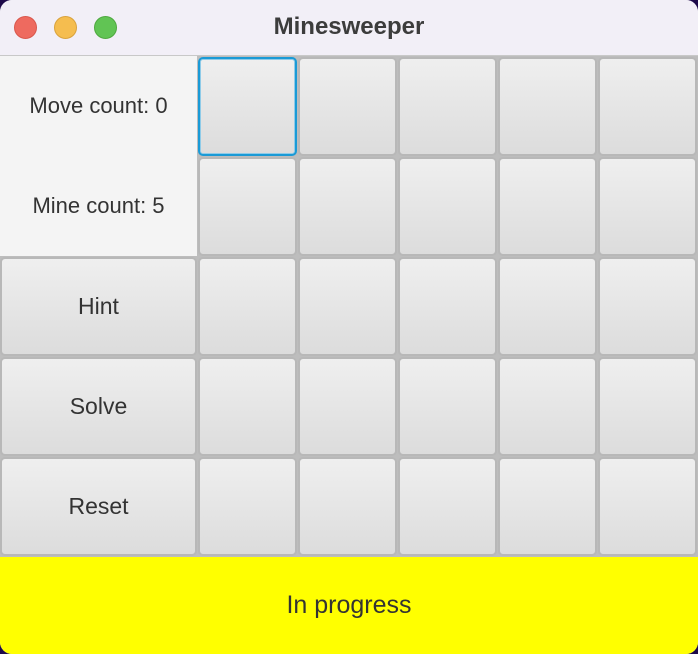  Describe the element at coordinates (647, 206) in the screenshot. I see `mine-cell-r1-c4` at that location.